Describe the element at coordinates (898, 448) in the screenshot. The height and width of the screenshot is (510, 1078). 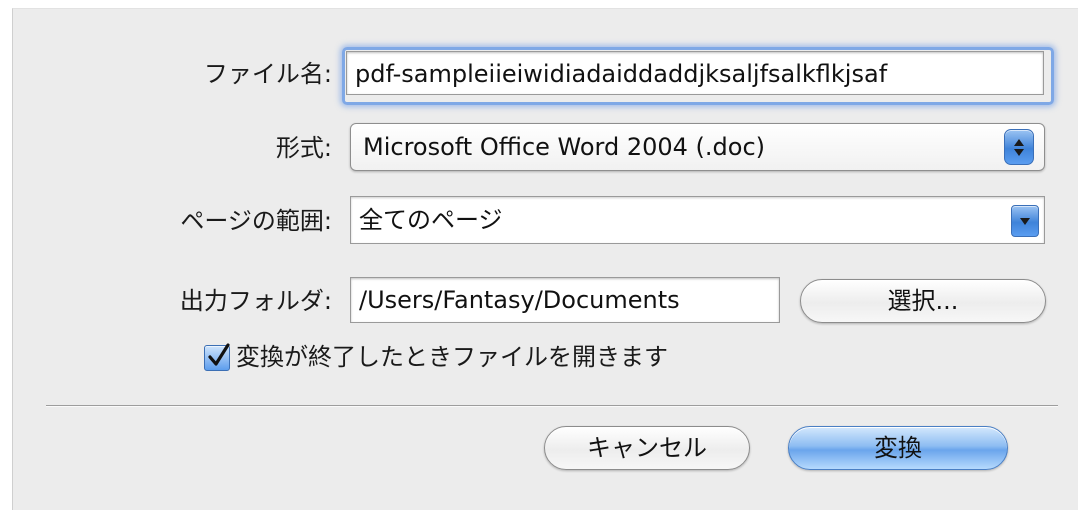
I see `convert-button: 変換` at that location.